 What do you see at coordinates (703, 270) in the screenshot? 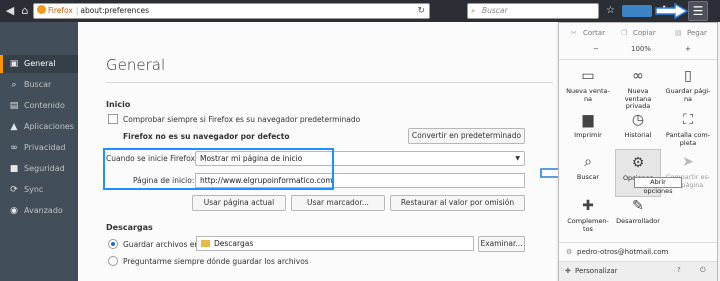
I see `quit-icon: ⏻` at bounding box center [703, 270].